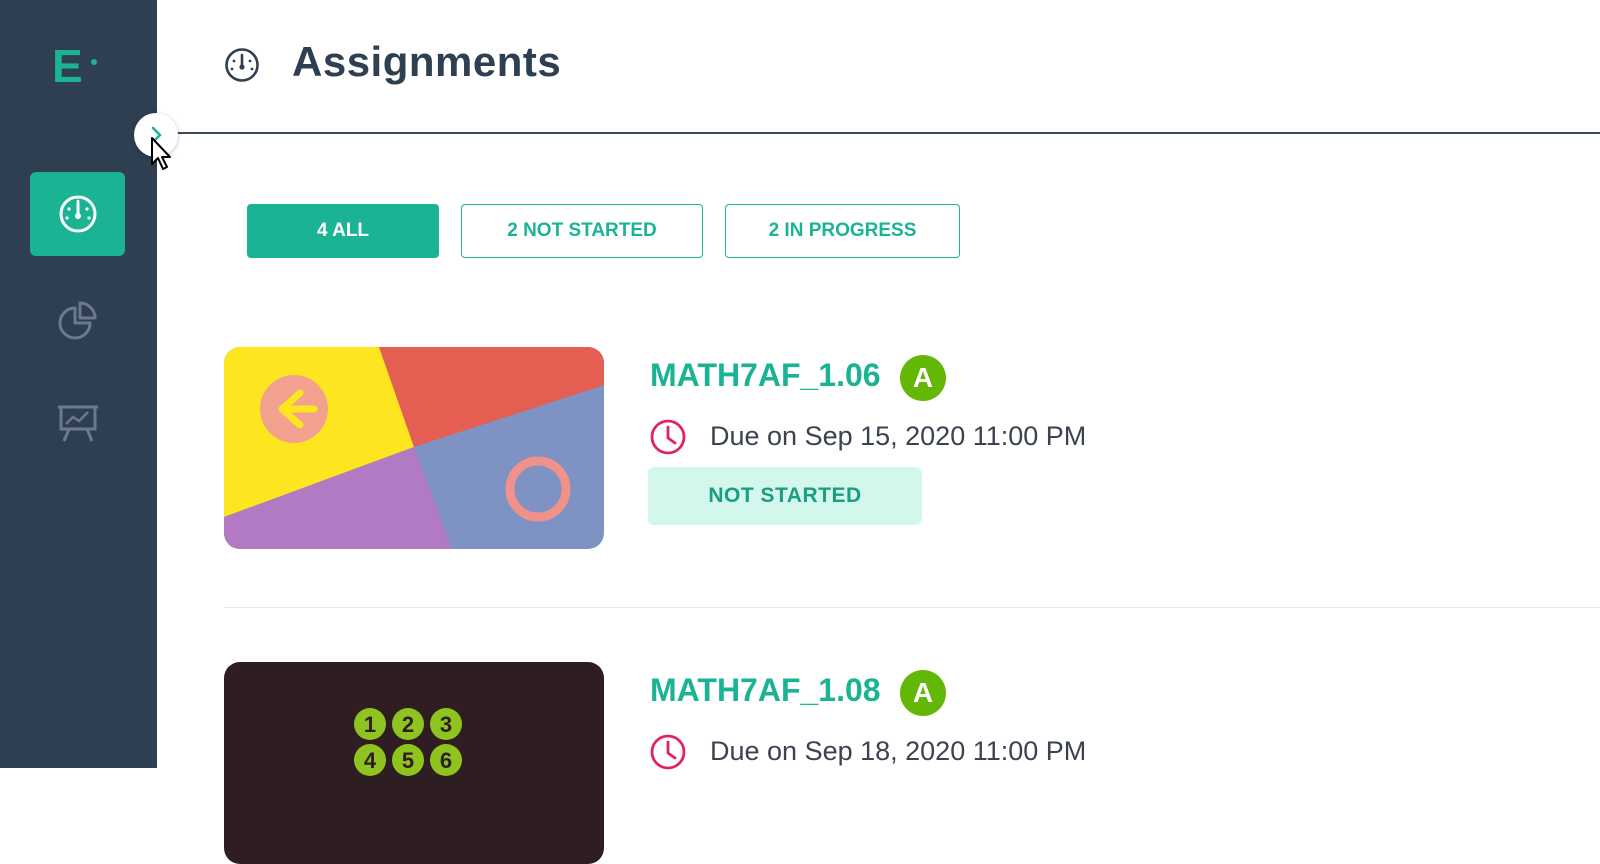  I want to click on filter-in-progress-button: 2 IN PROGRESS, so click(842, 231).